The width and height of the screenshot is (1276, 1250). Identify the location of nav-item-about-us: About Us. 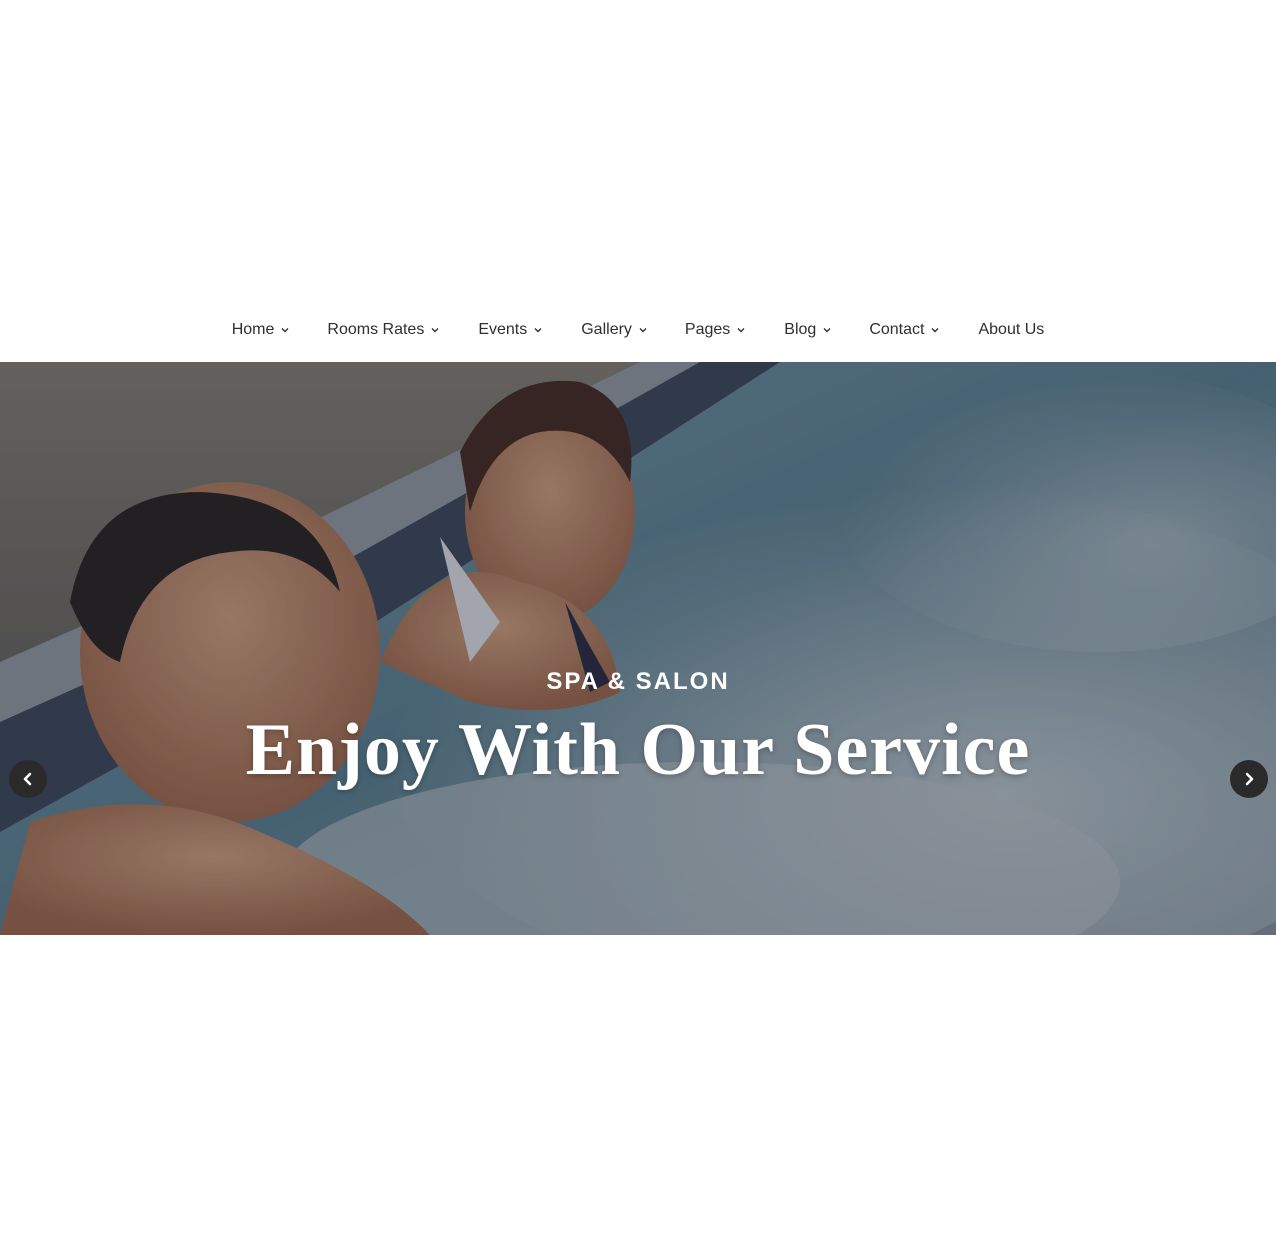
(1011, 330).